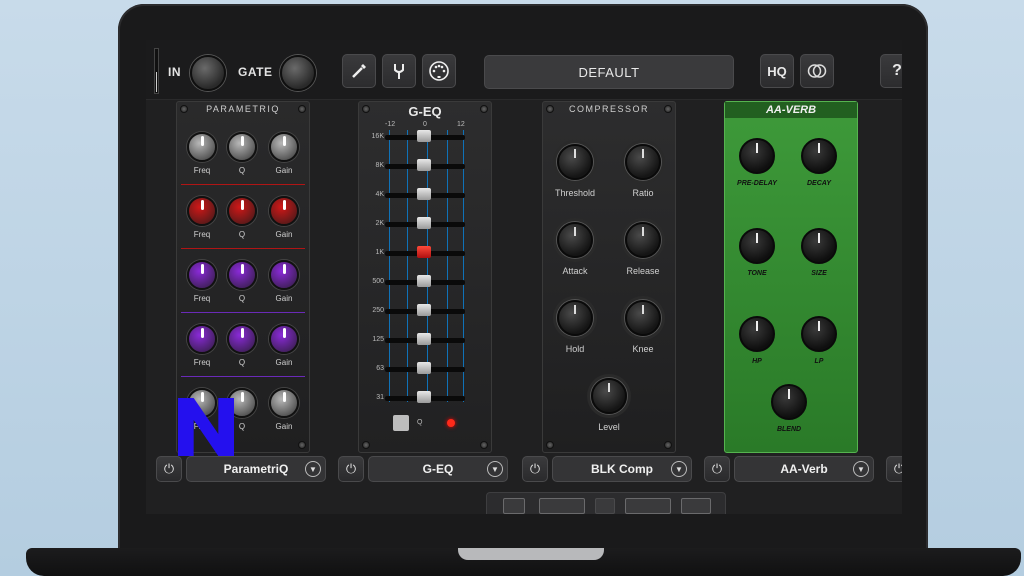 The image size is (1024, 576). I want to click on geq-band-125-slider, so click(425, 340).